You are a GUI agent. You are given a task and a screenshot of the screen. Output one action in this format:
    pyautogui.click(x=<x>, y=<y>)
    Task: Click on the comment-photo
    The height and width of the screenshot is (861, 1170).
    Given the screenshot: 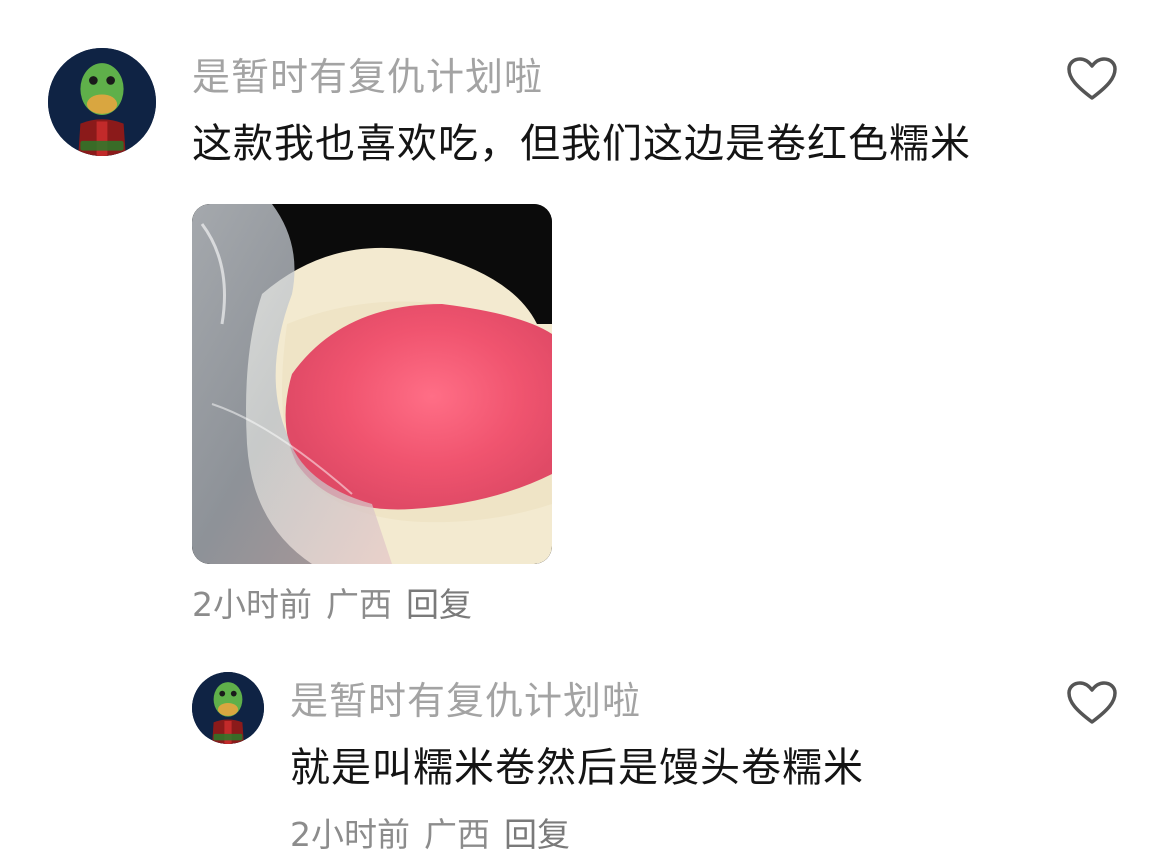 What is the action you would take?
    pyautogui.click(x=372, y=384)
    